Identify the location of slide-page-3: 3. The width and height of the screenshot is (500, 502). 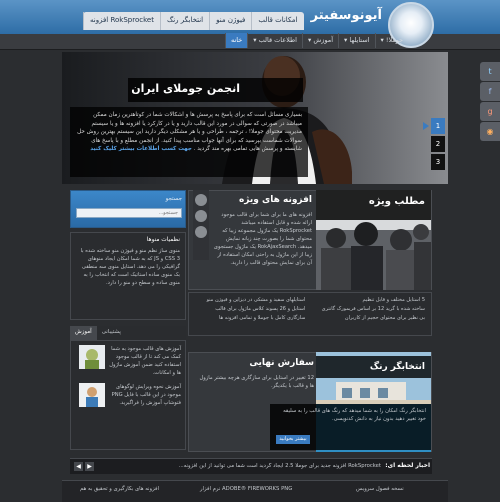
(438, 162).